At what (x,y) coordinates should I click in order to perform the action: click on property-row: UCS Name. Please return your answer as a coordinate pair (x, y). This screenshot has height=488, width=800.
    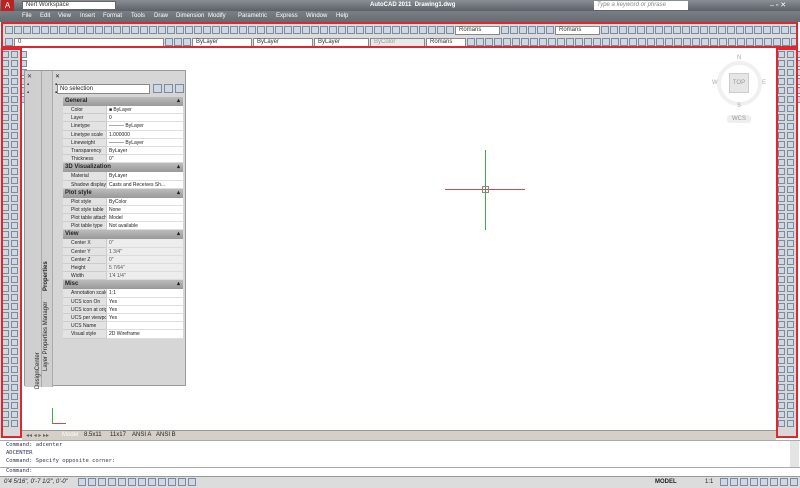
    Looking at the image, I should click on (123, 326).